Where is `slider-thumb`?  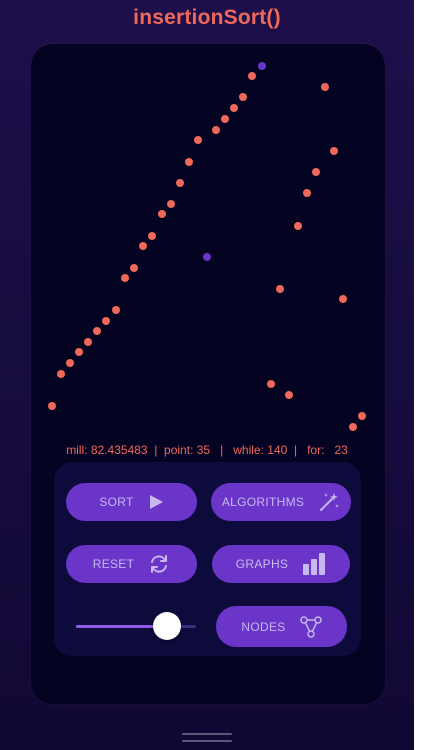
slider-thumb is located at coordinates (167, 626).